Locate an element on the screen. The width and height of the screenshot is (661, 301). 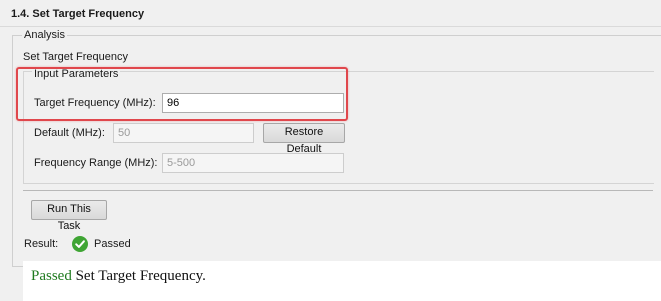
frequency-range-label: Frequency Range (MHz): is located at coordinates (96, 163).